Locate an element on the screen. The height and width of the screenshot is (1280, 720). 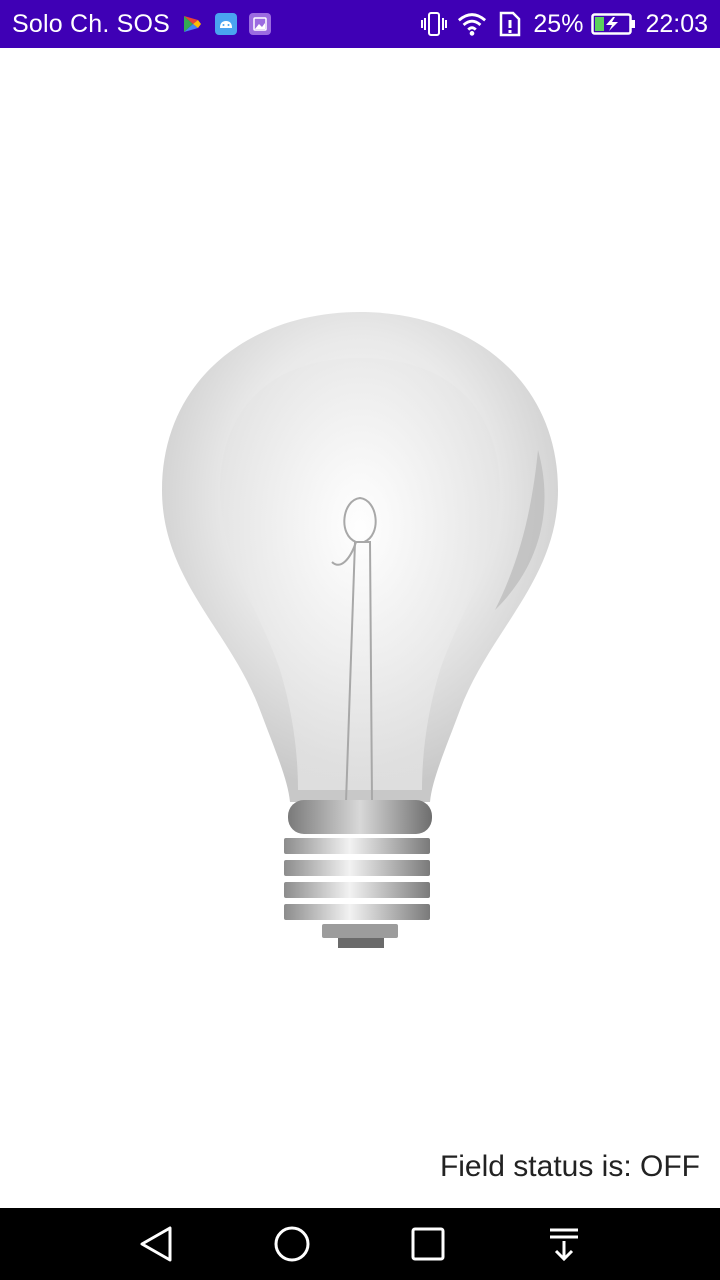
status-bar: Solo Ch. SOS 25% 22:03 is located at coordinates (360, 24).